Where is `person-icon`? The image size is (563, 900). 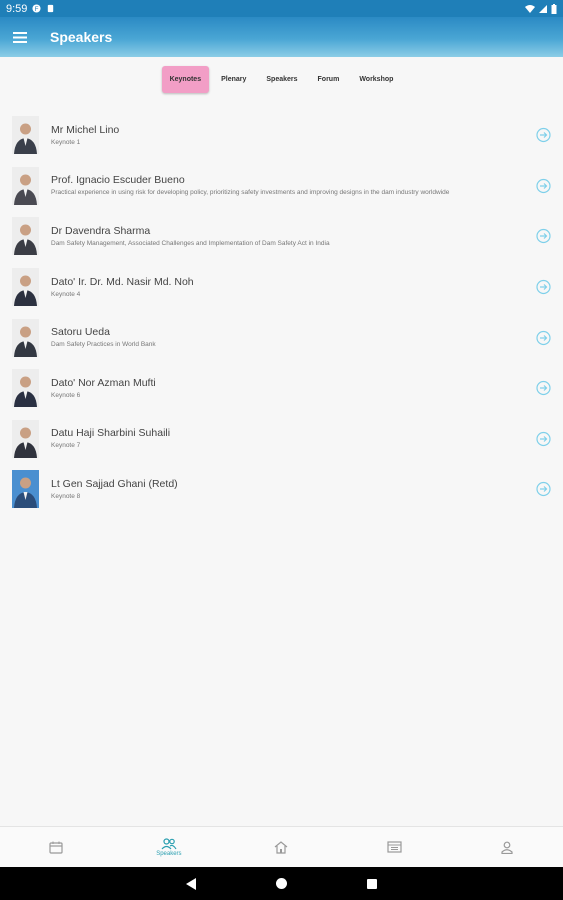
person-icon is located at coordinates (507, 847).